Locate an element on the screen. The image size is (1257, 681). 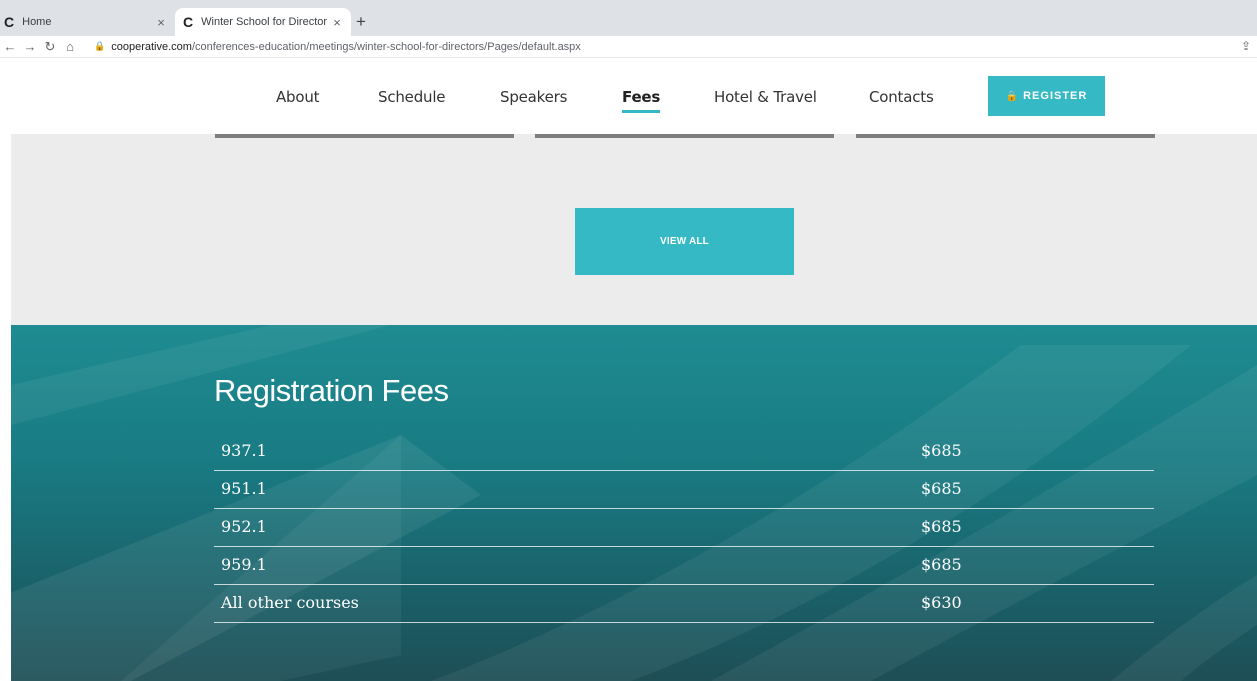
tab-title: Home is located at coordinates (37, 22).